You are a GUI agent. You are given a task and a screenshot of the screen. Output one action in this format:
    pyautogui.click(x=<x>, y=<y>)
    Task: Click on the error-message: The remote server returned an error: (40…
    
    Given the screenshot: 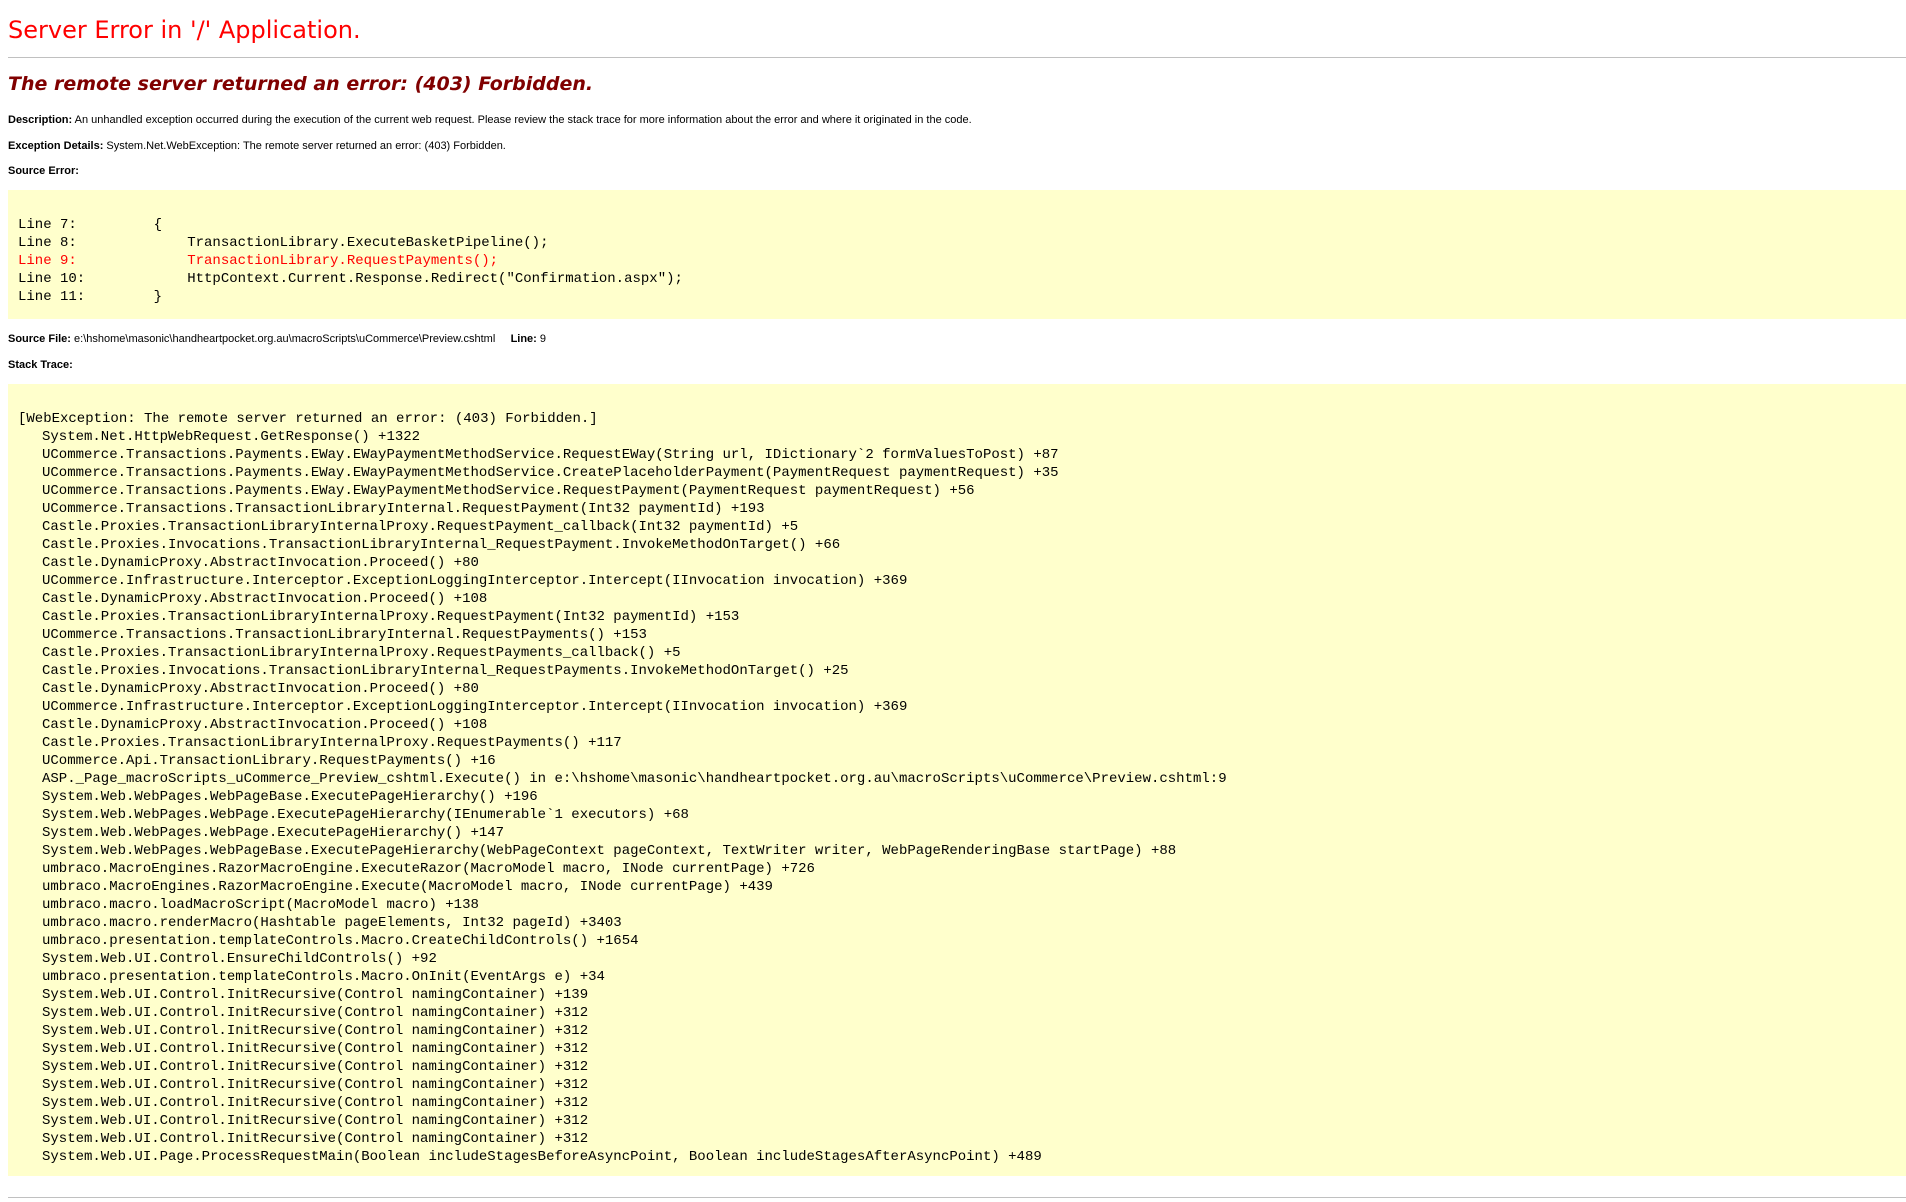 What is the action you would take?
    pyautogui.click(x=301, y=84)
    